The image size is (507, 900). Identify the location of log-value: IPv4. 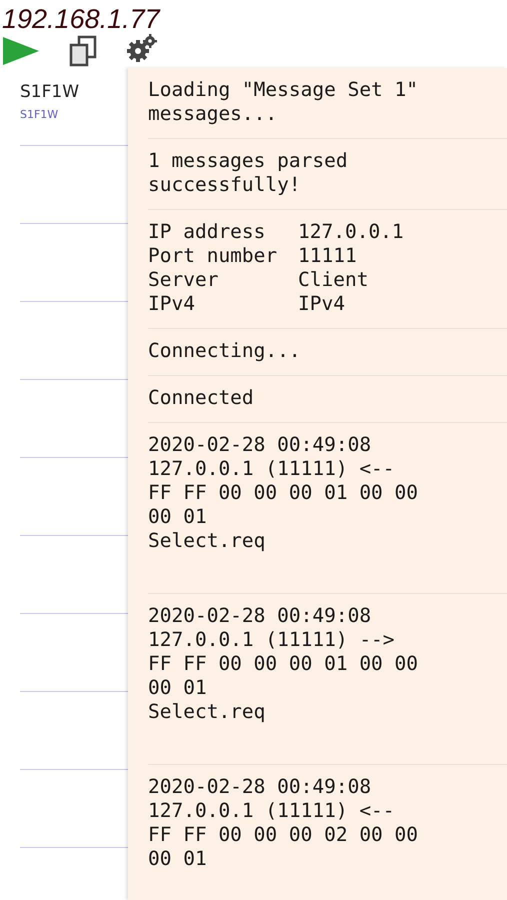
(321, 304).